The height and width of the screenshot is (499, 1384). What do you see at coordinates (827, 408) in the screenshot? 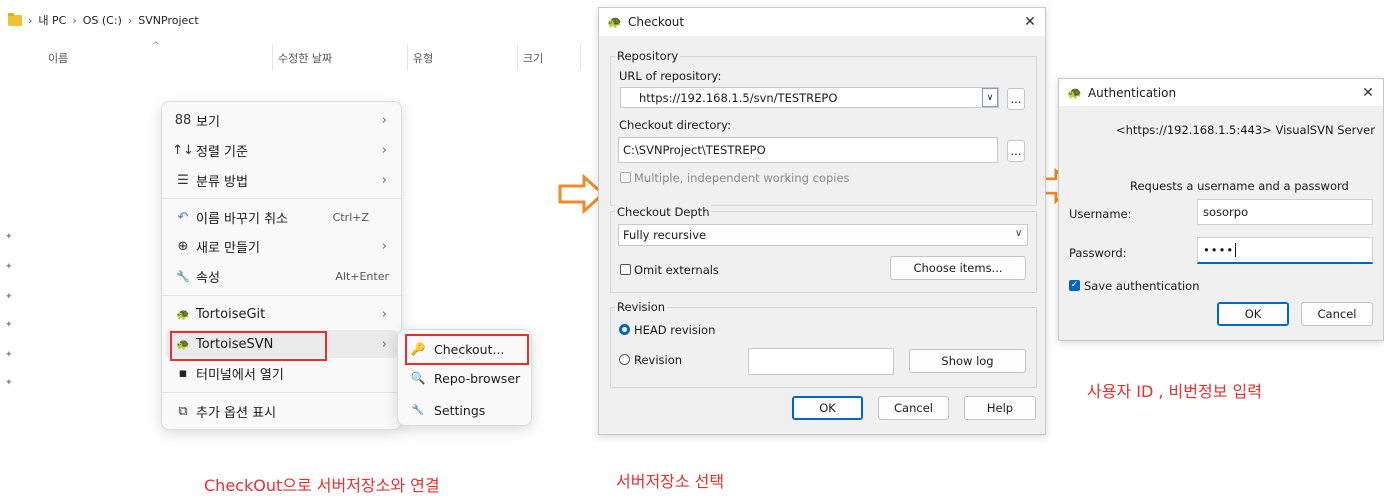
I see `ok-button: OK` at bounding box center [827, 408].